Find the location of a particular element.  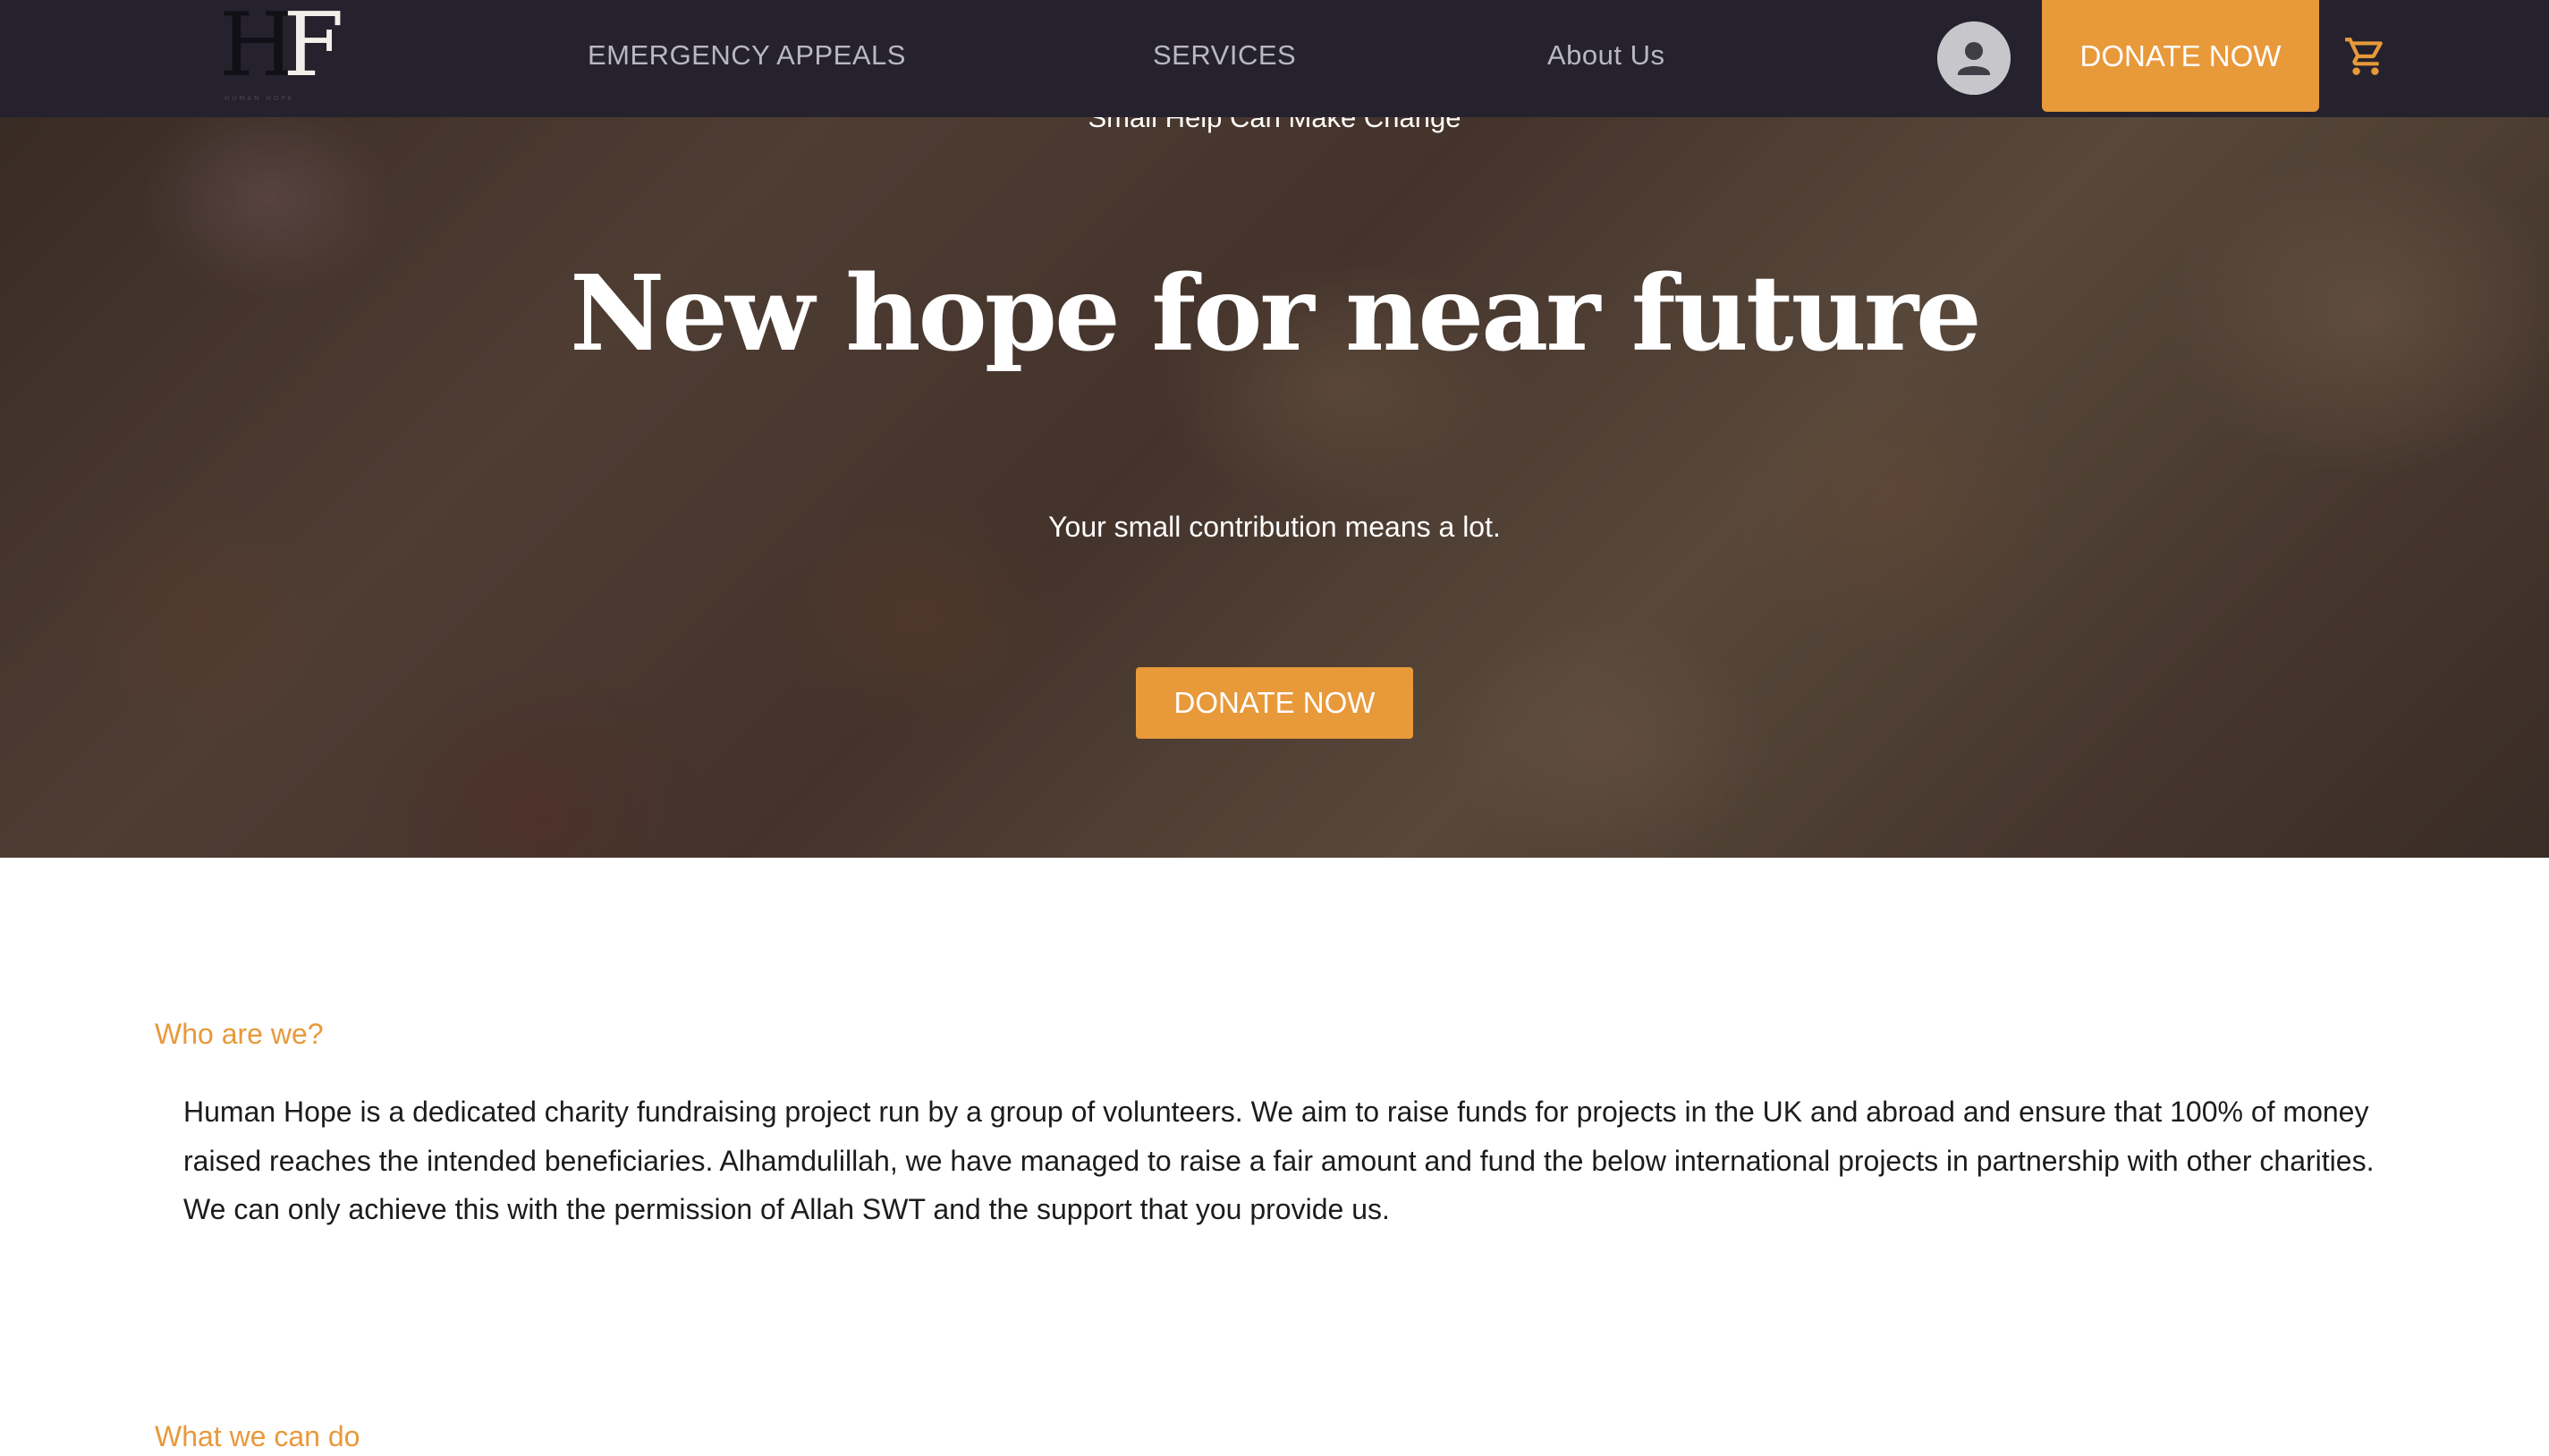

logo-subtext: HUMAN HOPE is located at coordinates (259, 98).